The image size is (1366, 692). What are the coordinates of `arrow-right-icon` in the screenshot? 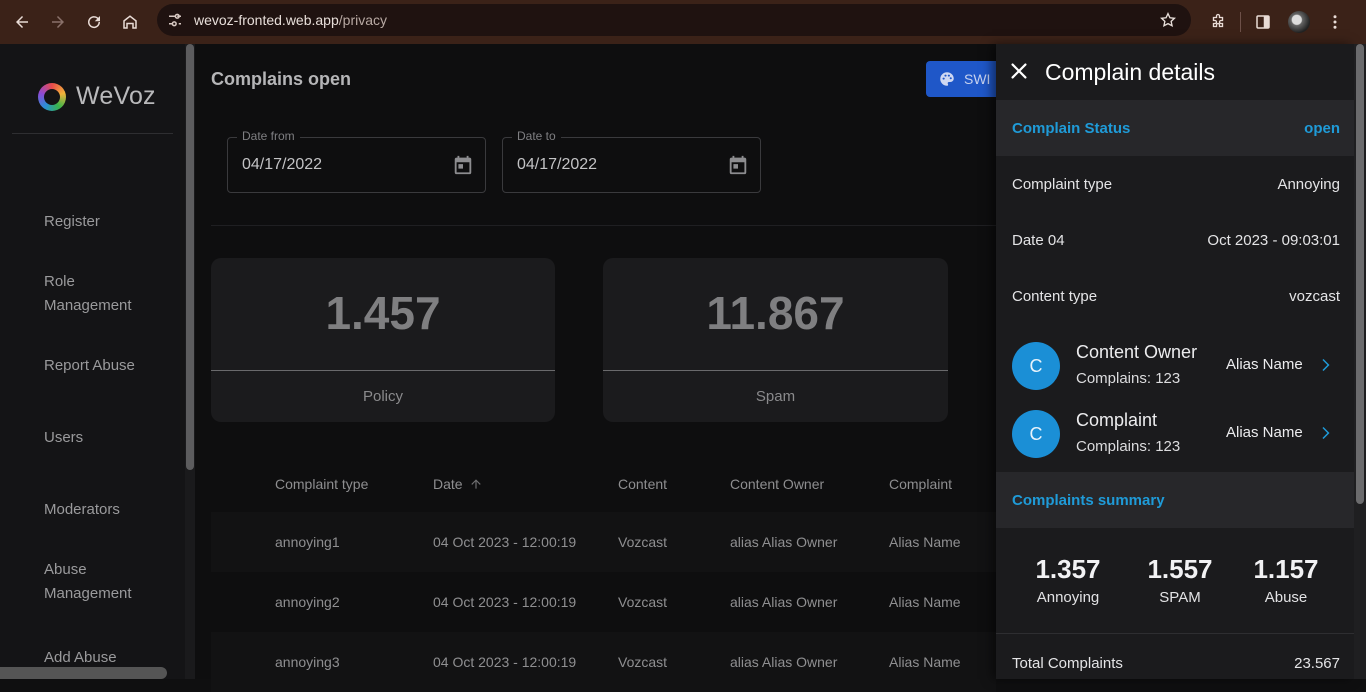 It's located at (58, 22).